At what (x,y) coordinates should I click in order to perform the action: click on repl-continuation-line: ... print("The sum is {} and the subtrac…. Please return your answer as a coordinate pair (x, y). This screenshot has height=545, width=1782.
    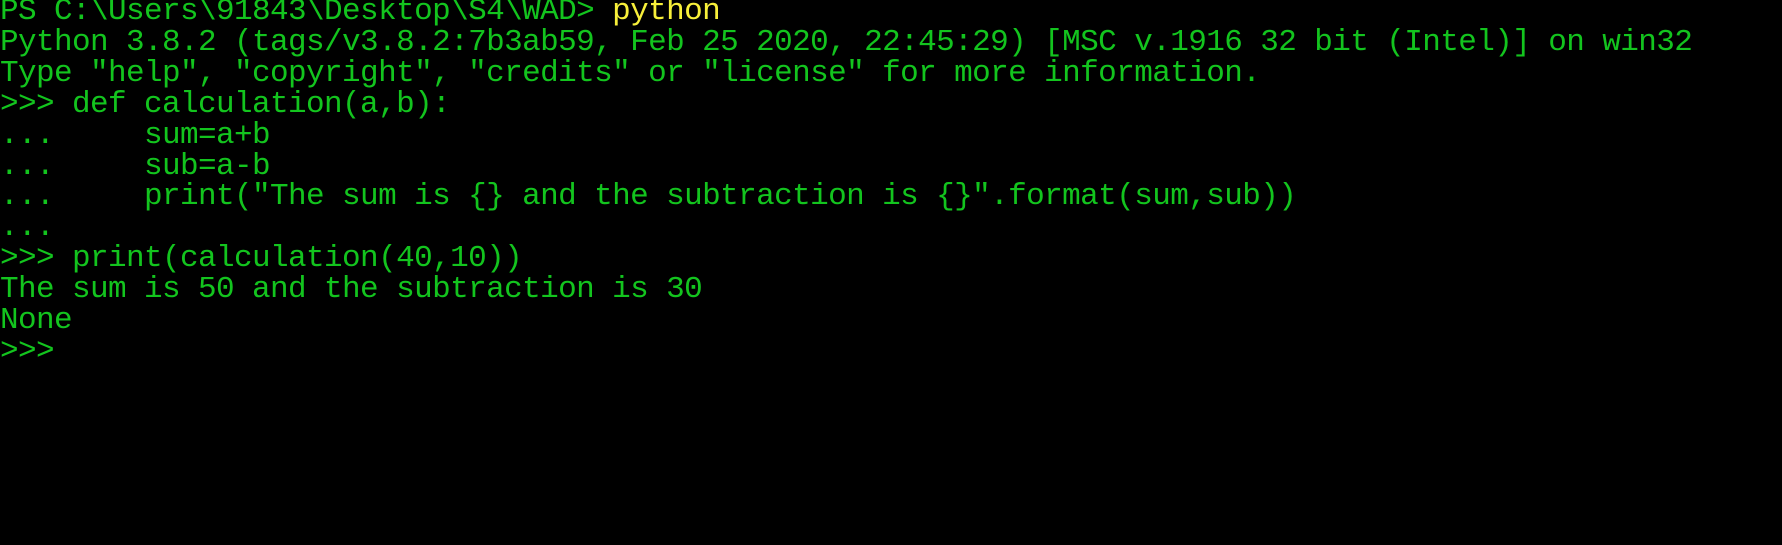
    Looking at the image, I should click on (648, 196).